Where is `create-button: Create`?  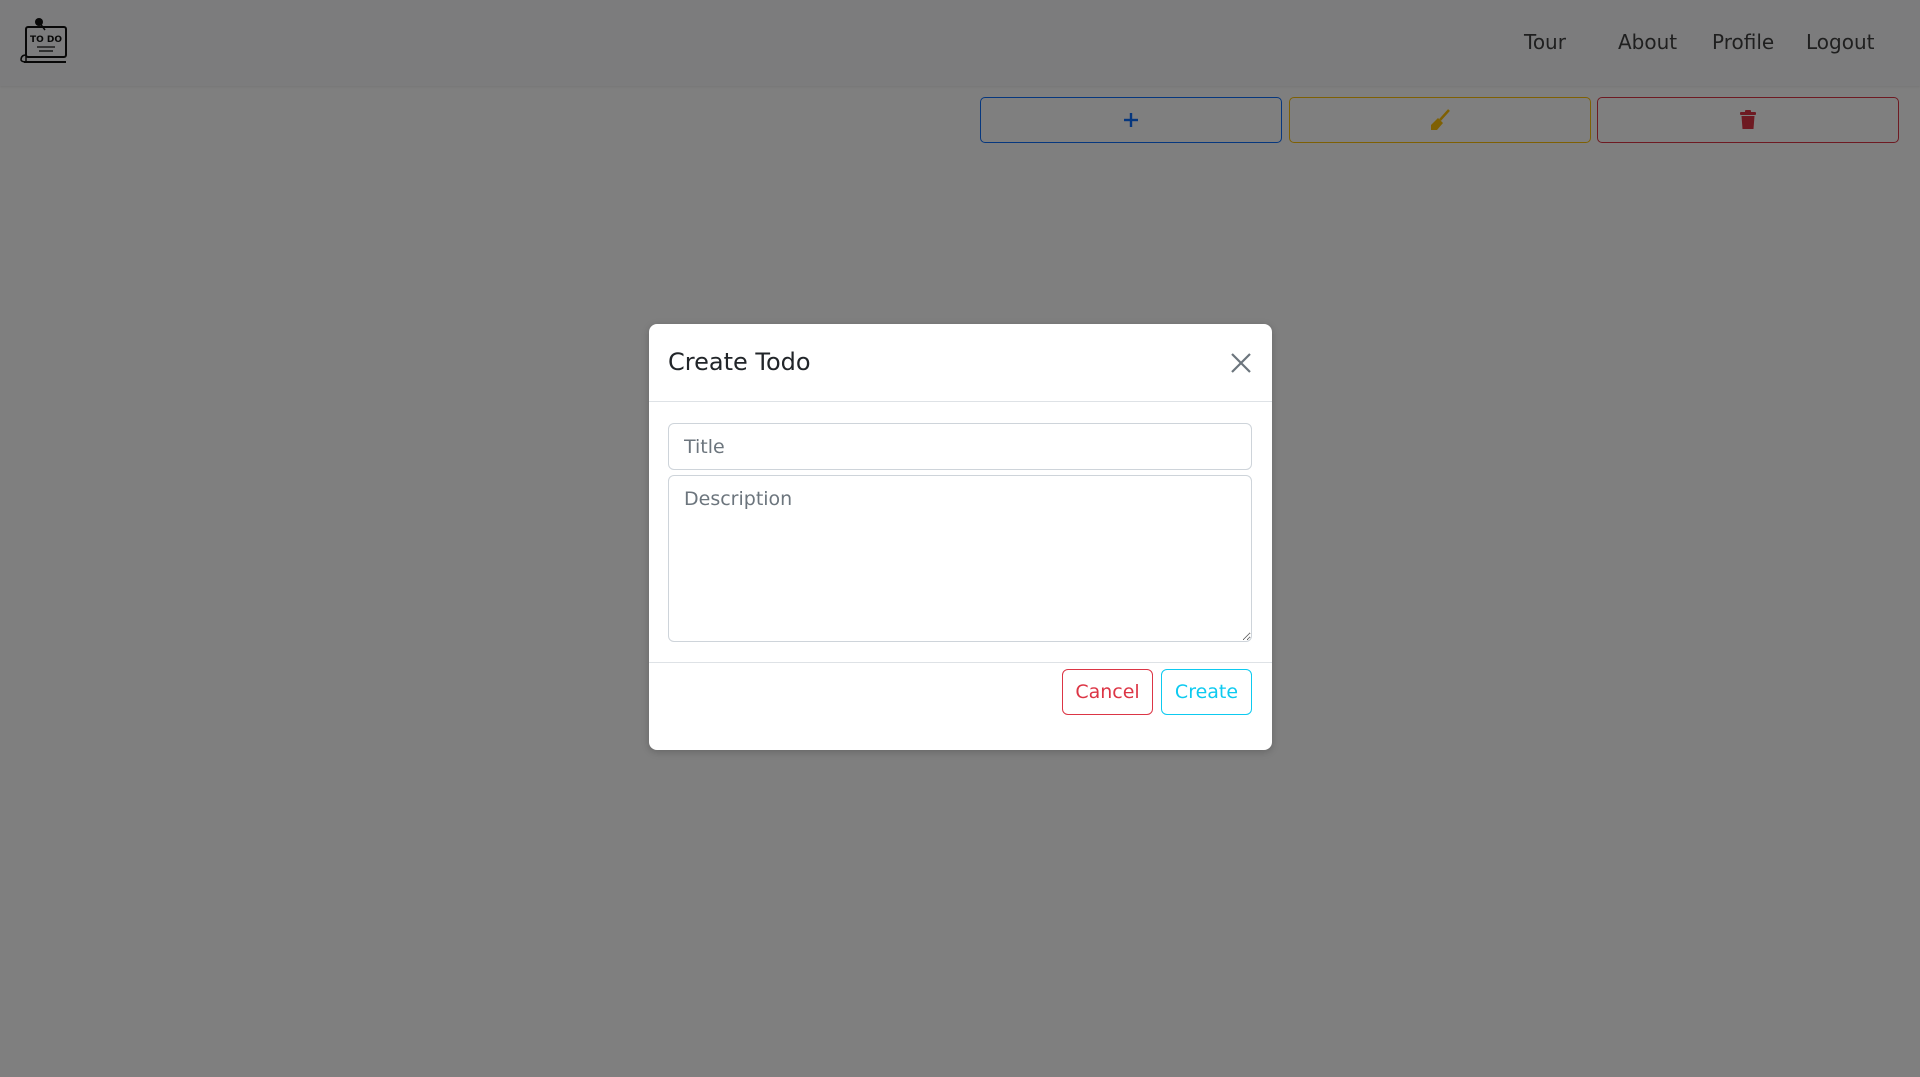 create-button: Create is located at coordinates (1206, 692).